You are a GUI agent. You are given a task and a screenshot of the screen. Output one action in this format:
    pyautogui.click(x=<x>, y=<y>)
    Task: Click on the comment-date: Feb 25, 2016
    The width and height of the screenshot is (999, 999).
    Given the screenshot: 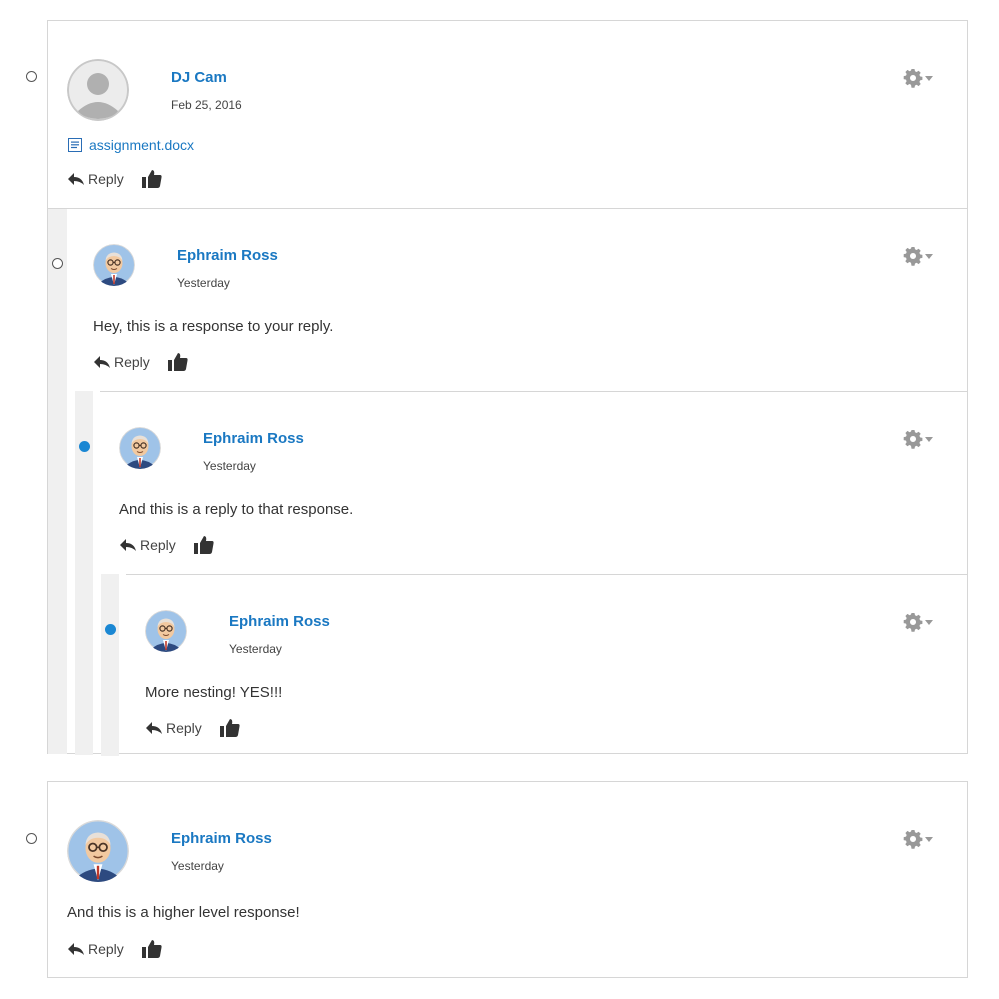 What is the action you would take?
    pyautogui.click(x=206, y=105)
    